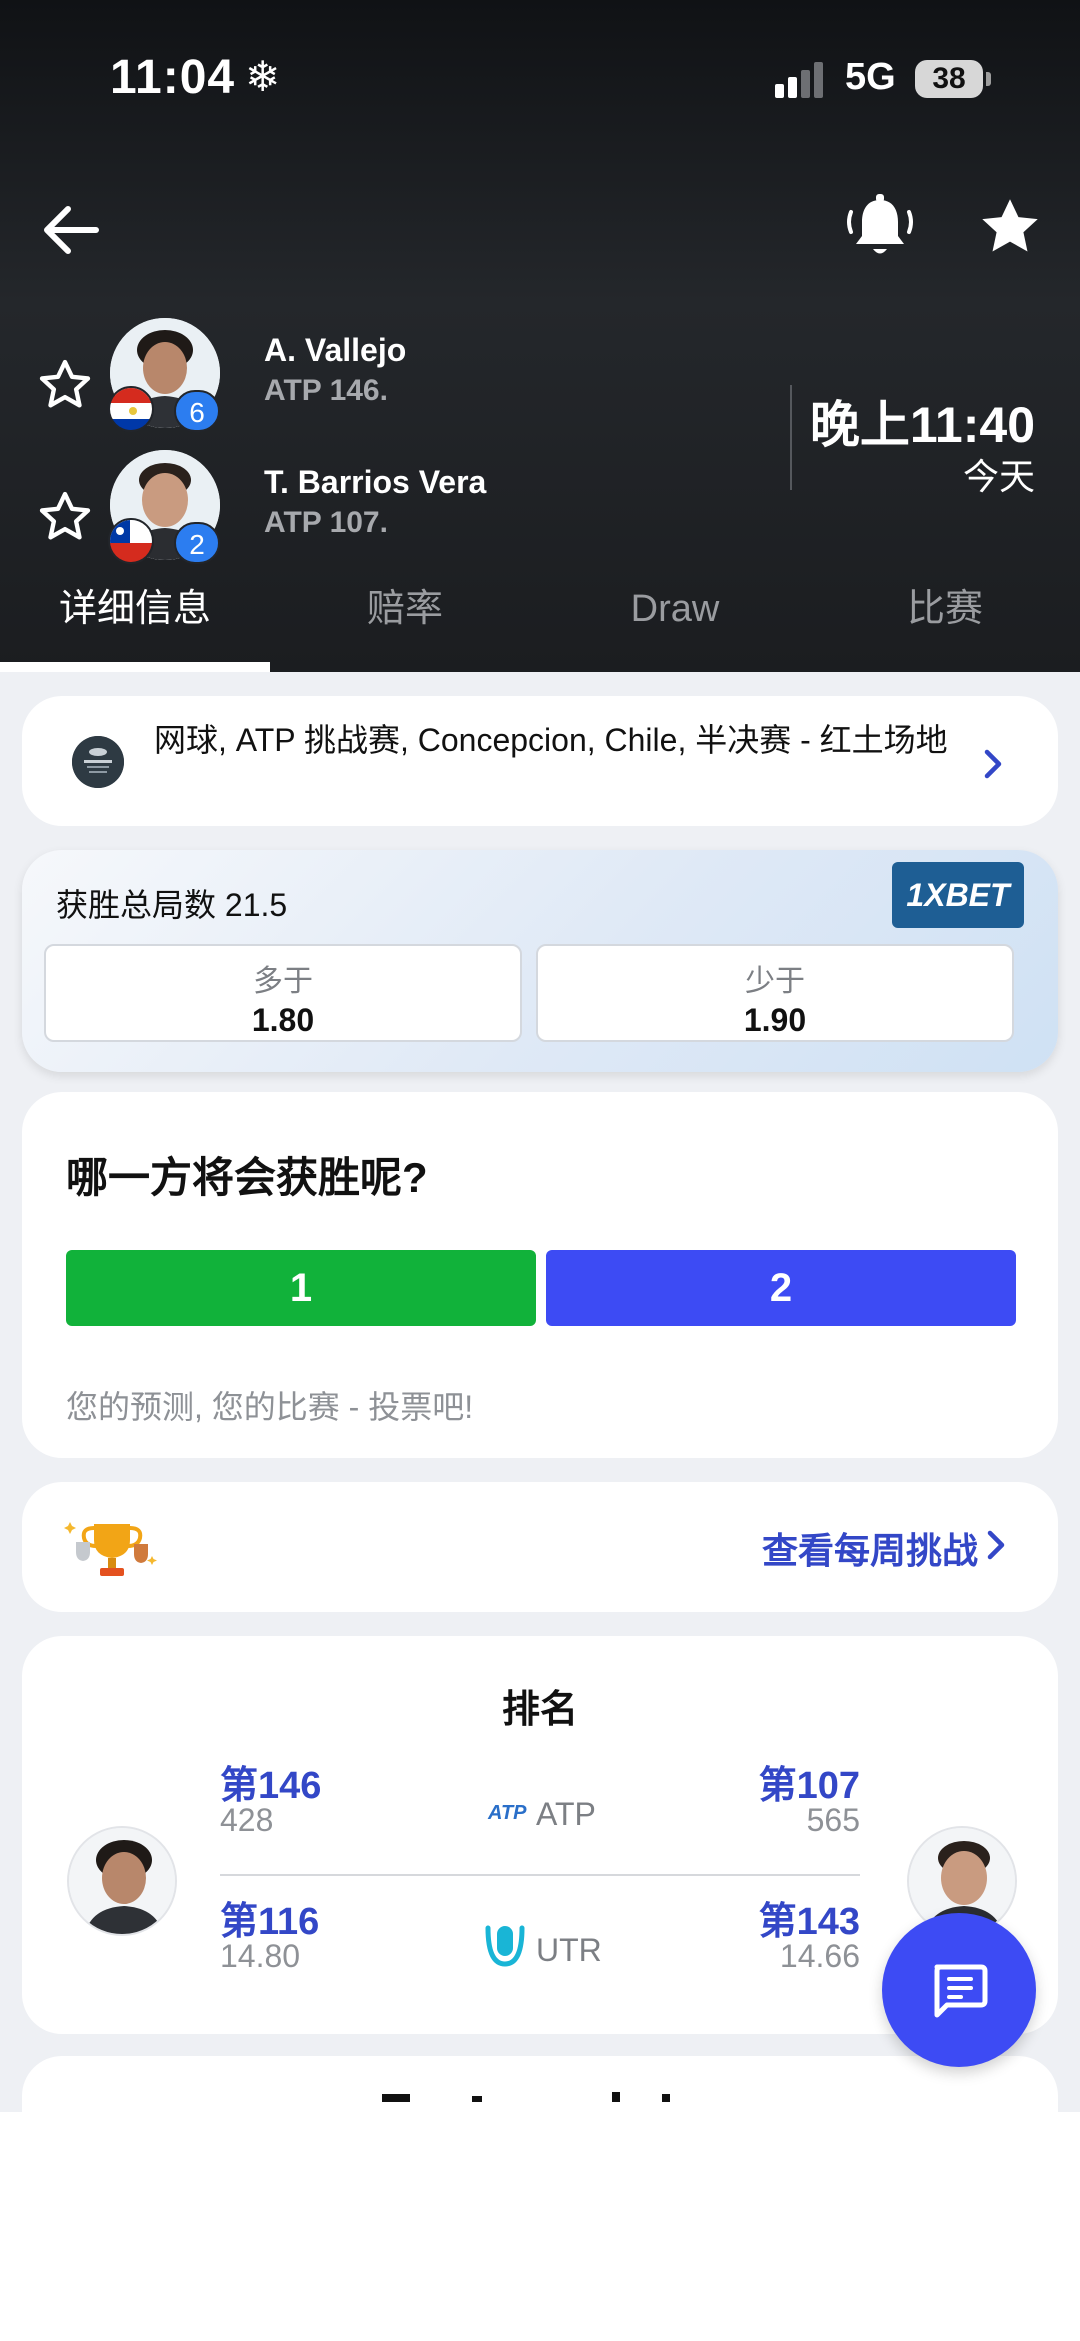 The width and height of the screenshot is (1080, 2341). Describe the element at coordinates (172, 905) in the screenshot. I see `odds-market-label: 获胜总局数 21.5` at that location.